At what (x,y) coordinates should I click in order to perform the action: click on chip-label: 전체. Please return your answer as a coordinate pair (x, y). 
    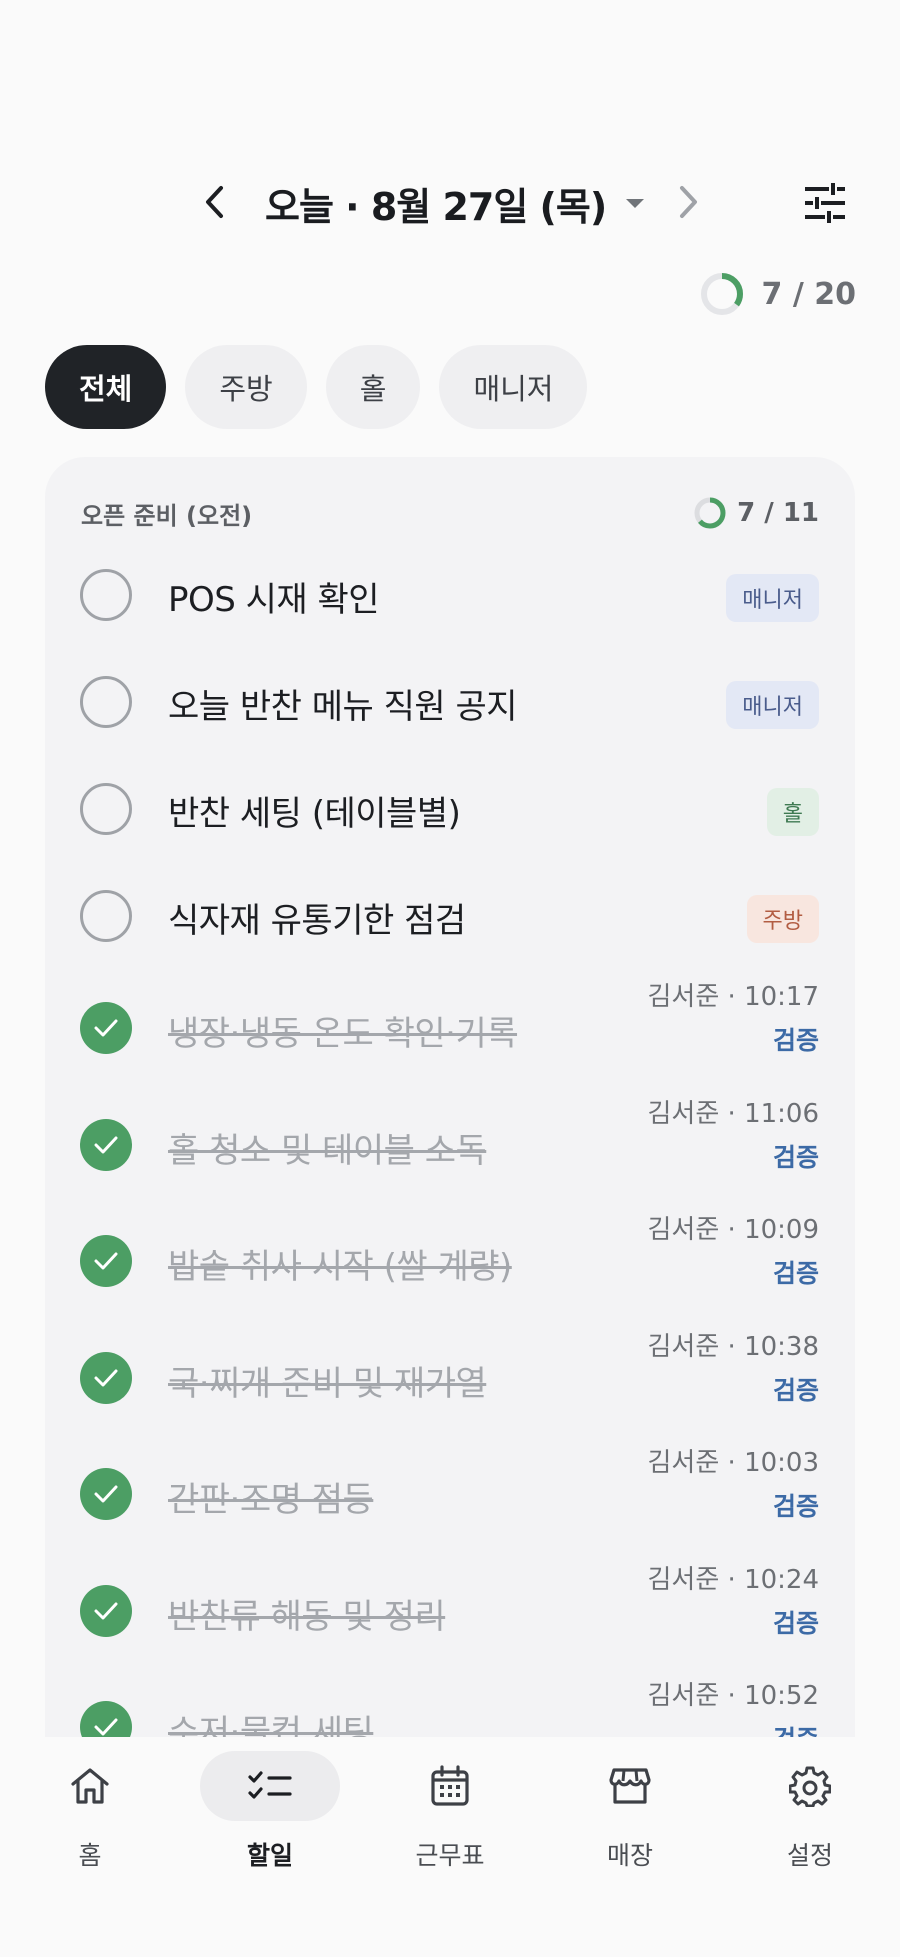
    Looking at the image, I should click on (106, 389).